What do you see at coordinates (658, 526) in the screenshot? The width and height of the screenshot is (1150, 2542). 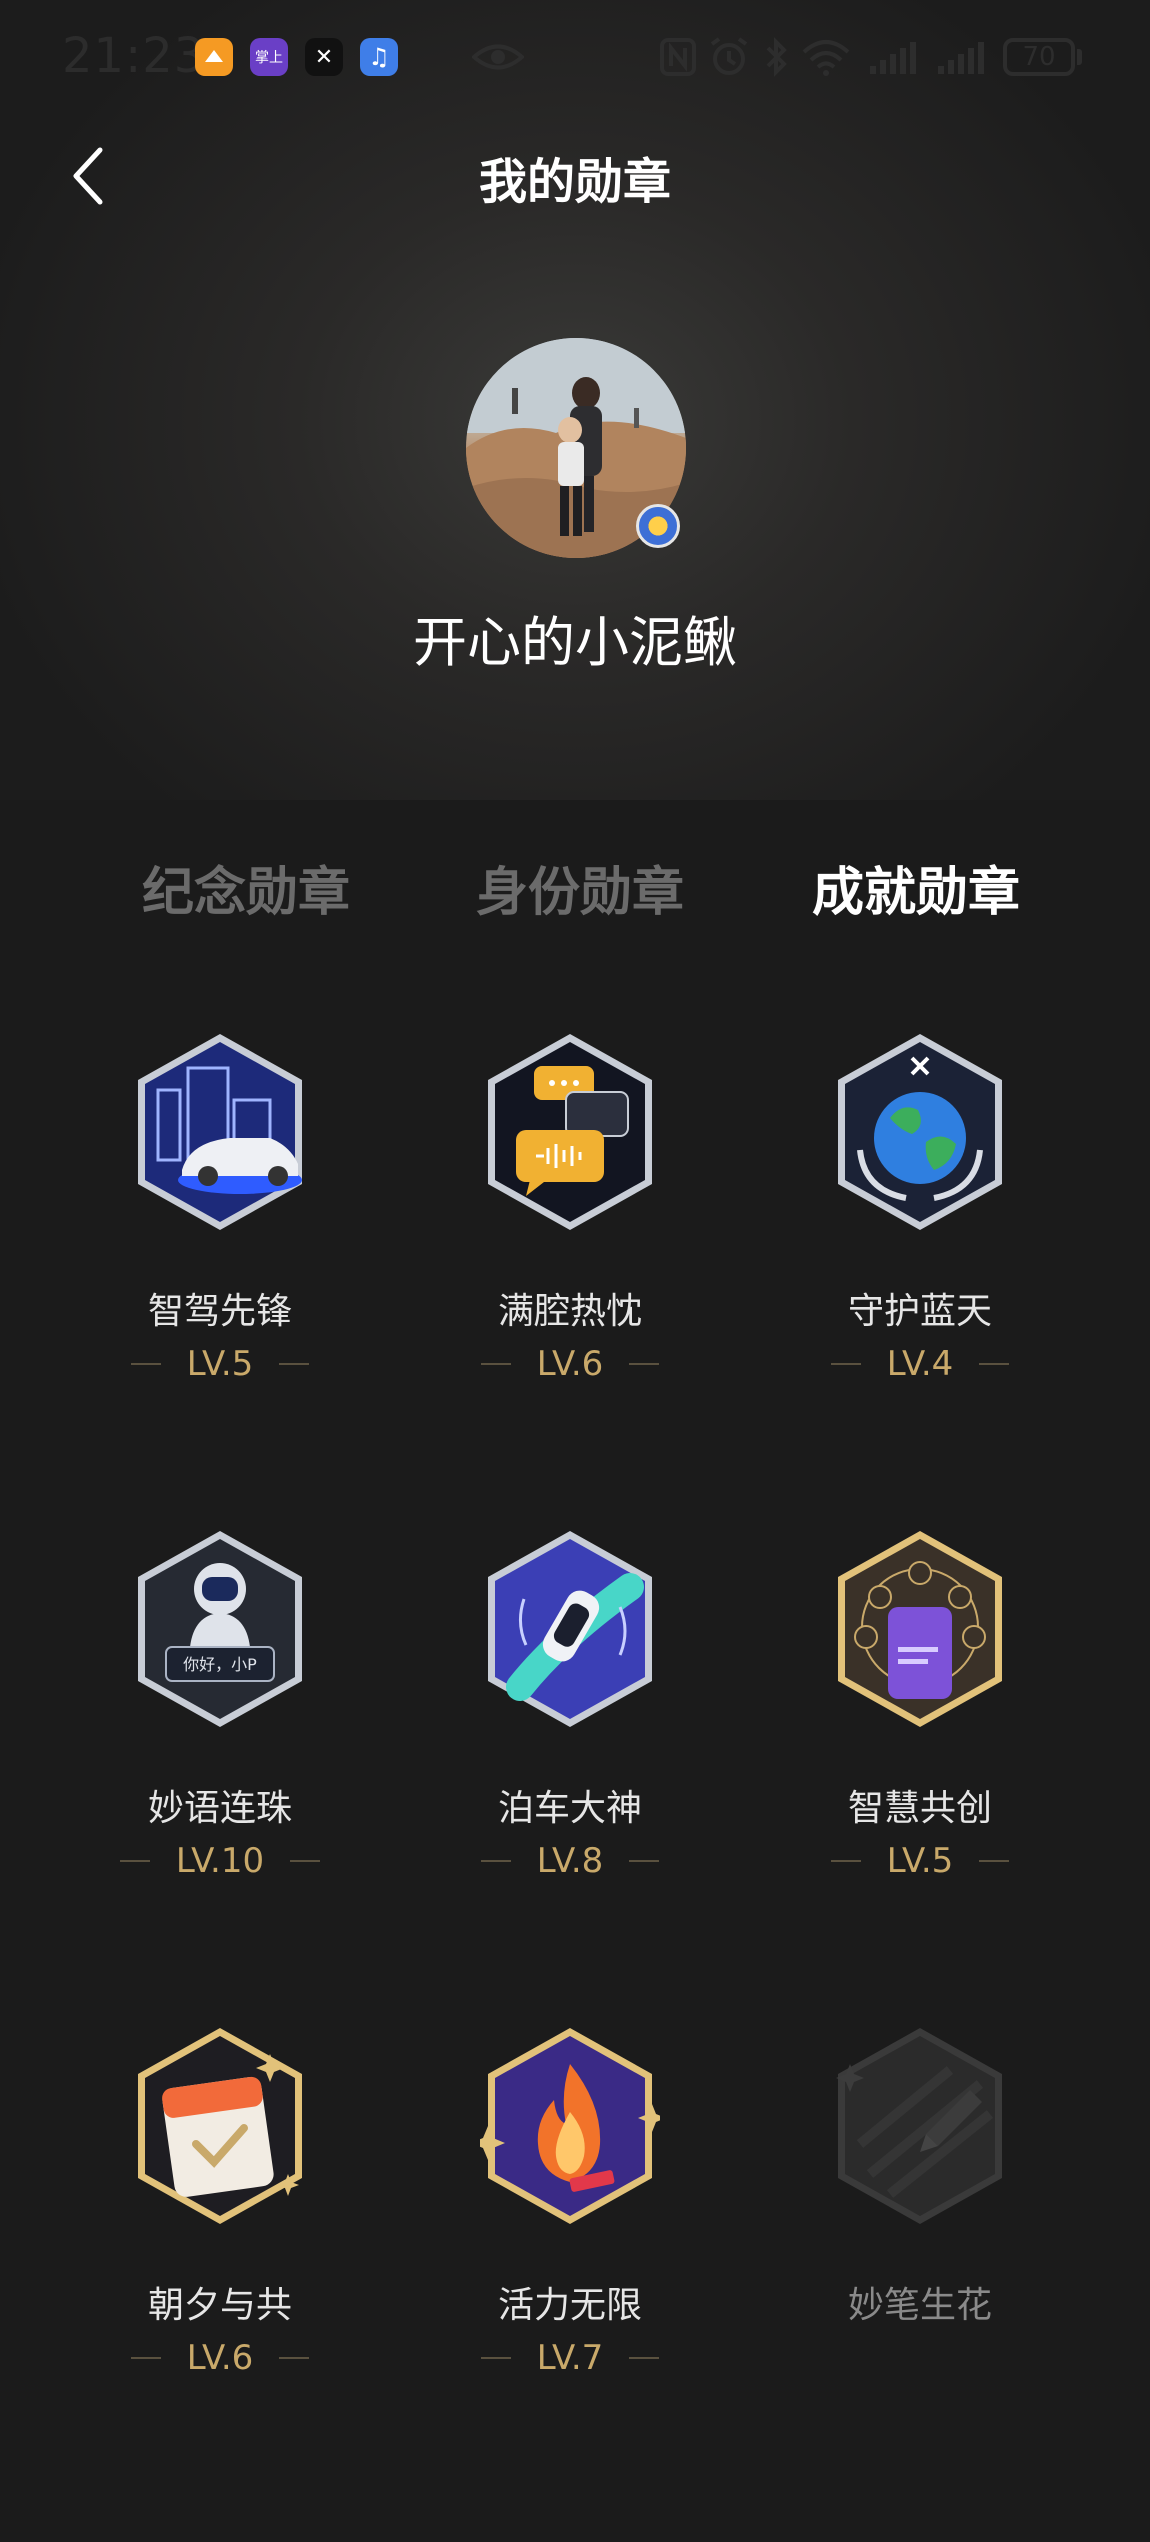 I see `avatar-badge-icon` at bounding box center [658, 526].